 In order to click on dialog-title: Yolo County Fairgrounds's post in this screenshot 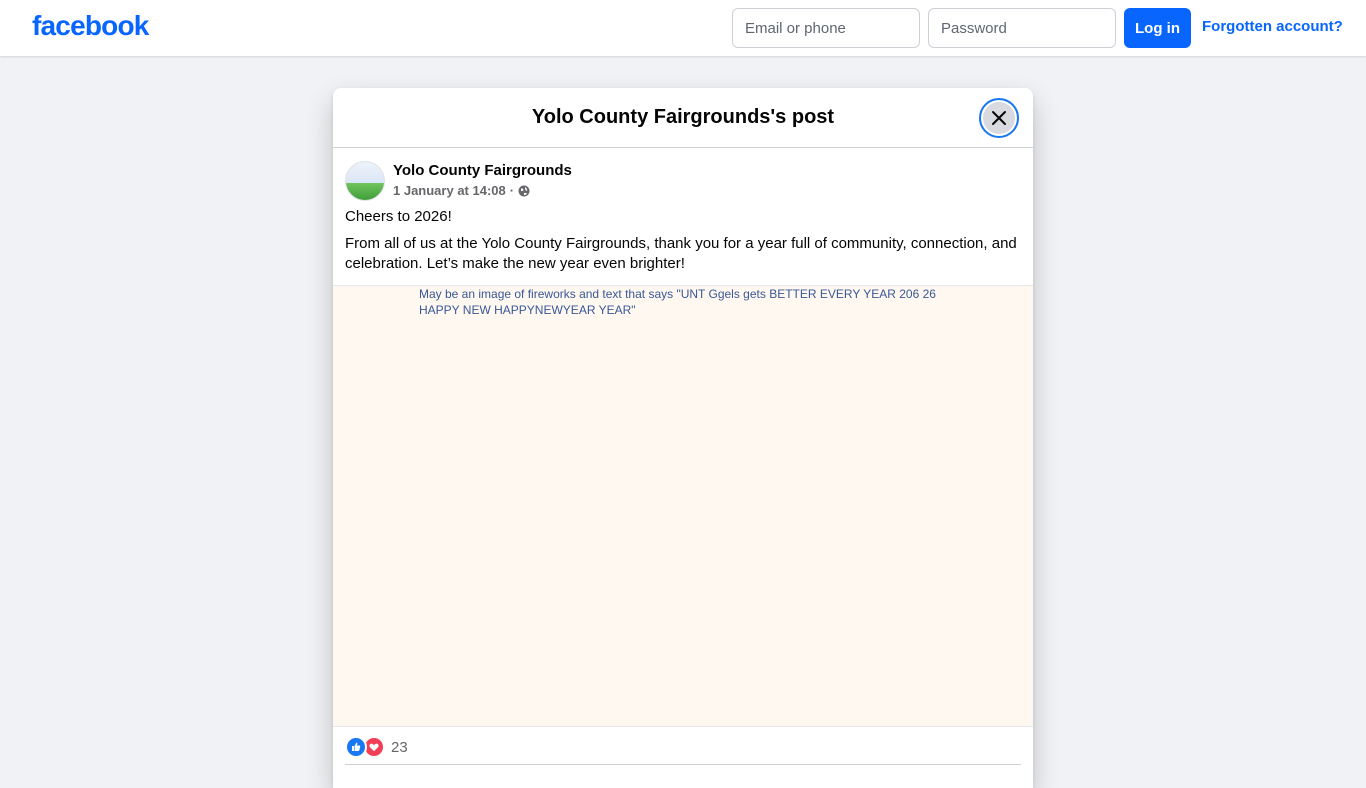, I will do `click(683, 117)`.